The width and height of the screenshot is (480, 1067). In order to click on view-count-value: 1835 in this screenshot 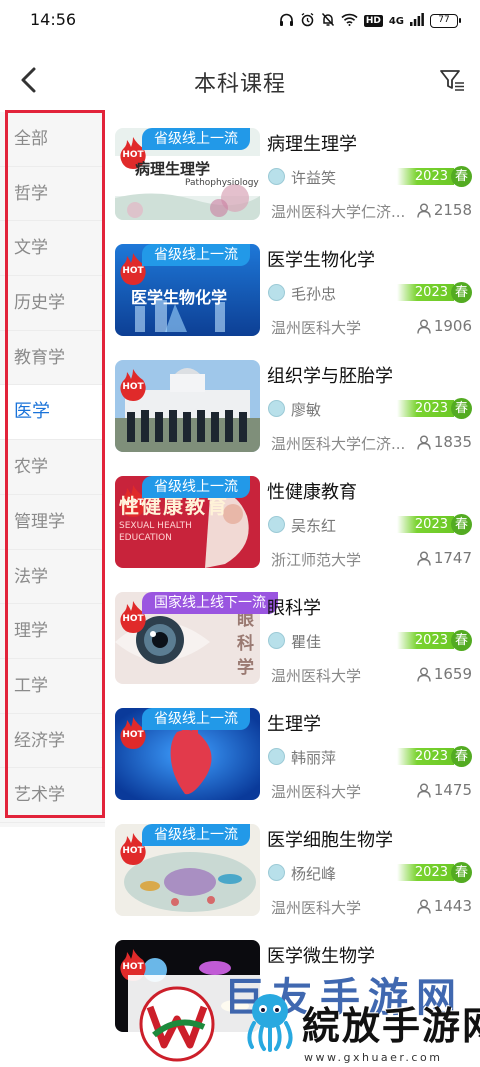, I will do `click(452, 442)`.